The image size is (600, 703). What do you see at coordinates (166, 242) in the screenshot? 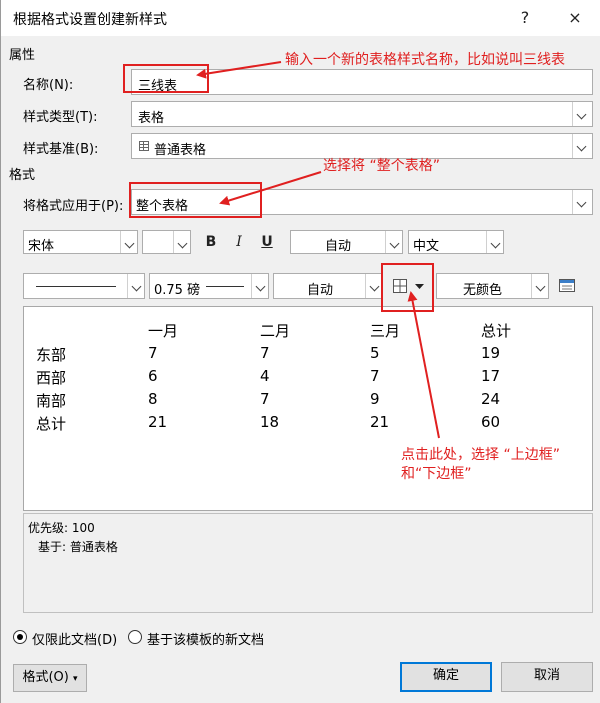
I see `font-size-select` at bounding box center [166, 242].